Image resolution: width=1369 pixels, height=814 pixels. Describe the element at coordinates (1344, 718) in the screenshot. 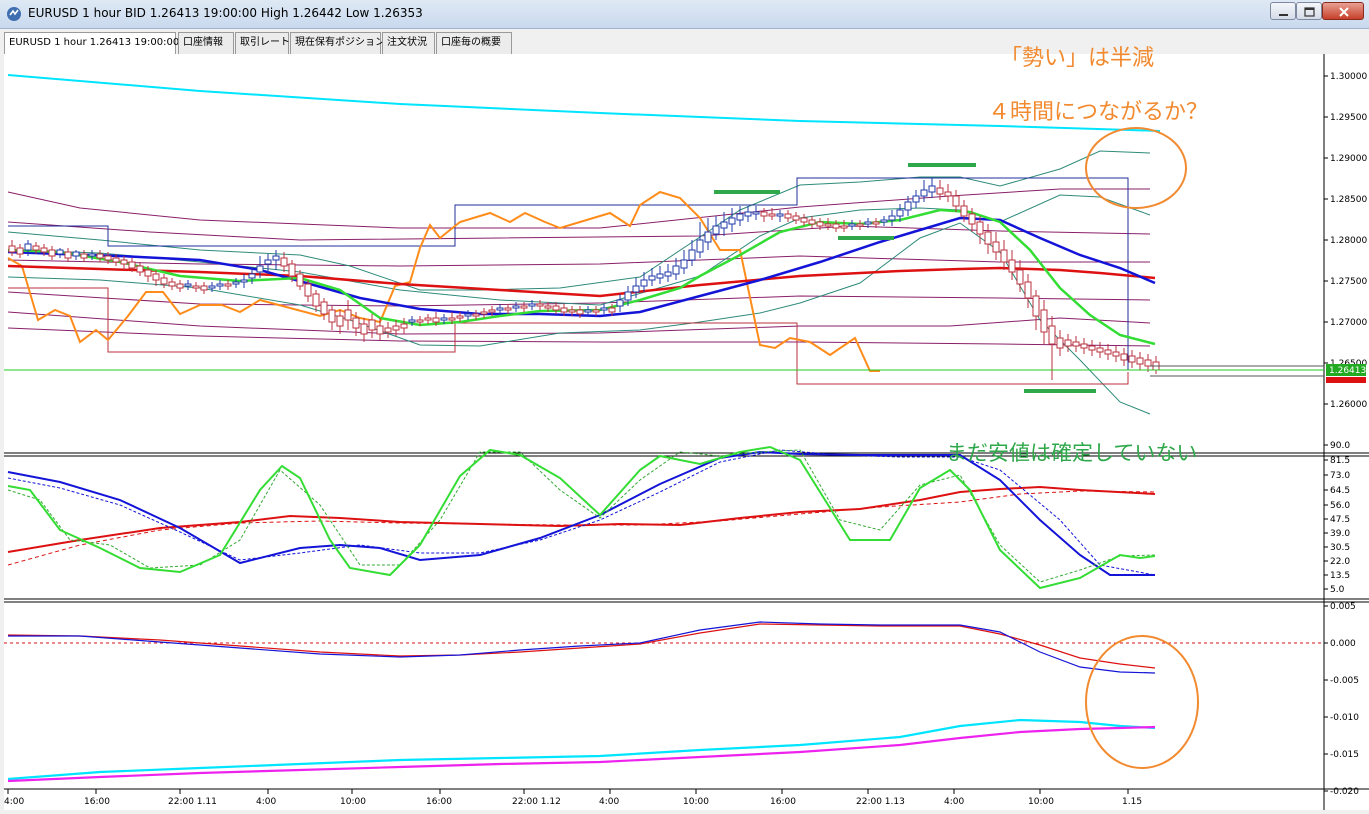

I see `macd-tick: -0.010` at that location.